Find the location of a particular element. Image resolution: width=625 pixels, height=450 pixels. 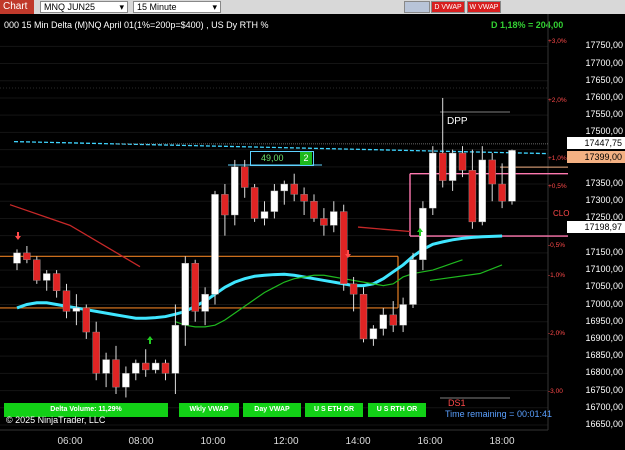

copyright: © 2025 NinjaTrader, LLC is located at coordinates (56, 420).